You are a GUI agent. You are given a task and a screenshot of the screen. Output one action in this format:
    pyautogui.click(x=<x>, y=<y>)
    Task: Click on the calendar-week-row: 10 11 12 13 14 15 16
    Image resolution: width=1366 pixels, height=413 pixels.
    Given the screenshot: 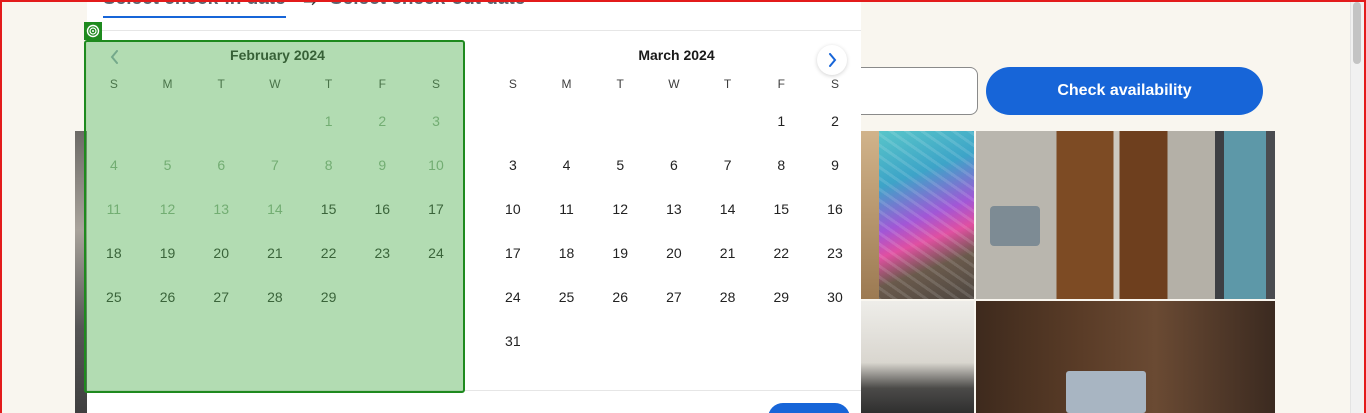 What is the action you would take?
    pyautogui.click(x=674, y=209)
    